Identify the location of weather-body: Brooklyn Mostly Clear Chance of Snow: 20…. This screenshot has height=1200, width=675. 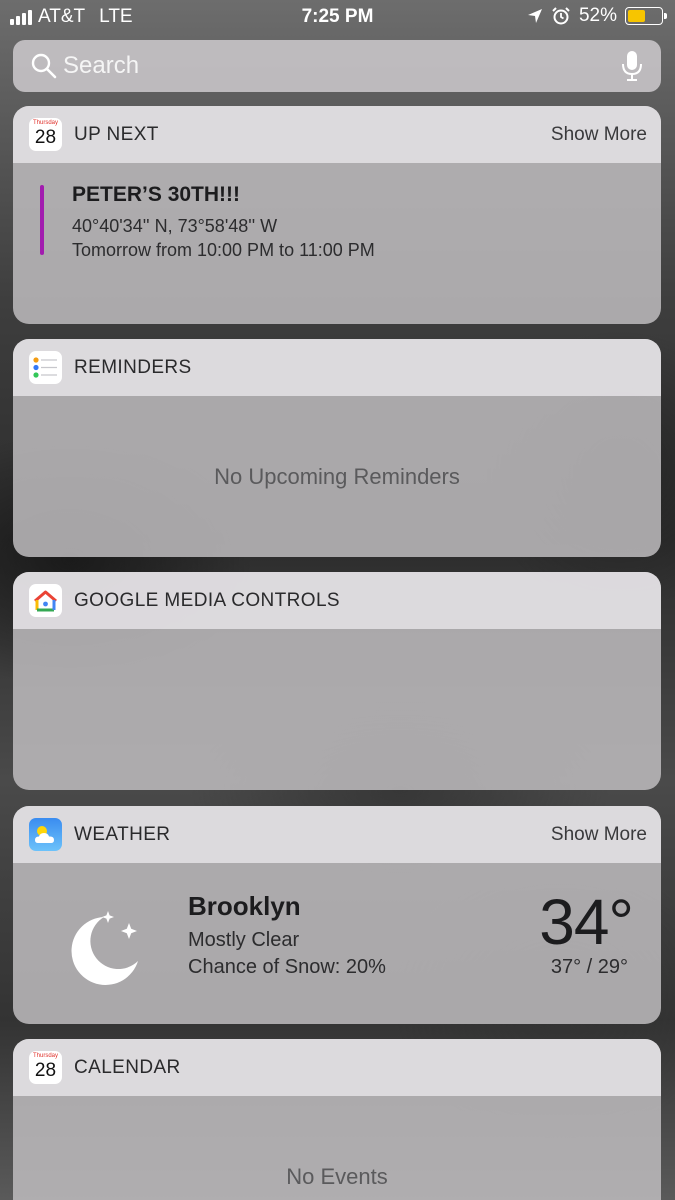
(337, 943).